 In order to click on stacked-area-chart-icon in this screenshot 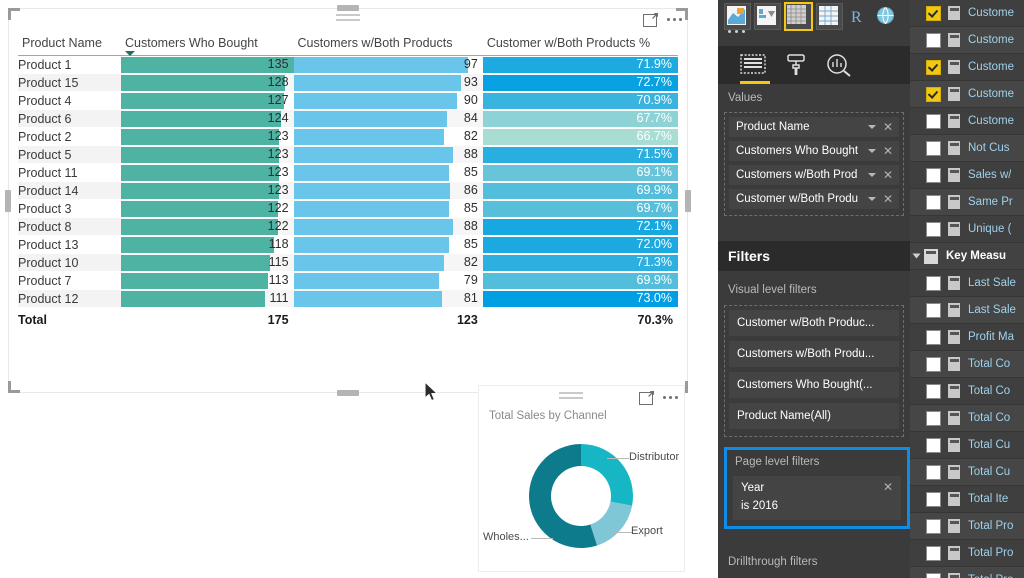, I will do `click(737, 16)`.